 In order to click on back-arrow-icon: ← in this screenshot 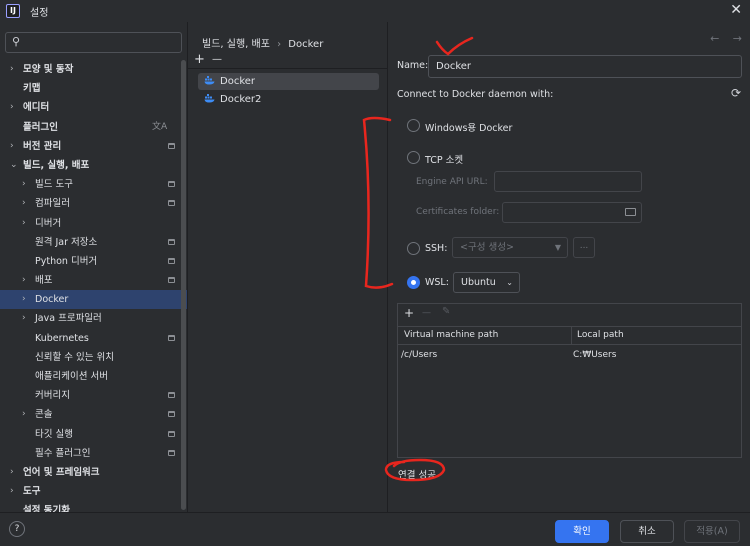, I will do `click(714, 38)`.